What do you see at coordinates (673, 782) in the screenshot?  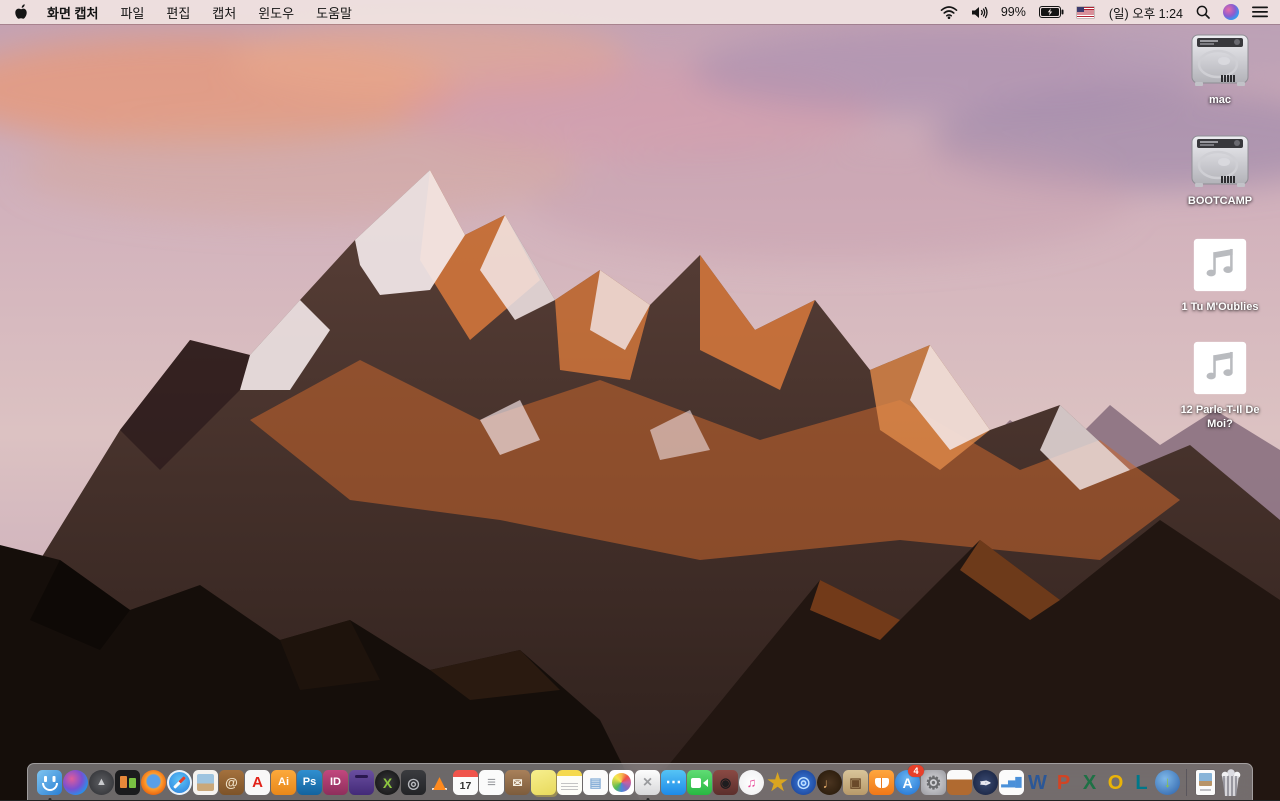 I see `dock-app-messages: ⋯` at bounding box center [673, 782].